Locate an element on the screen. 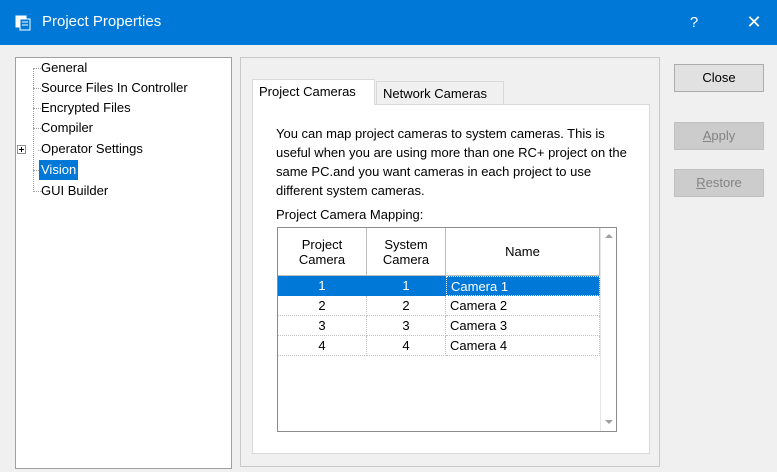  header-name: Name is located at coordinates (523, 252).